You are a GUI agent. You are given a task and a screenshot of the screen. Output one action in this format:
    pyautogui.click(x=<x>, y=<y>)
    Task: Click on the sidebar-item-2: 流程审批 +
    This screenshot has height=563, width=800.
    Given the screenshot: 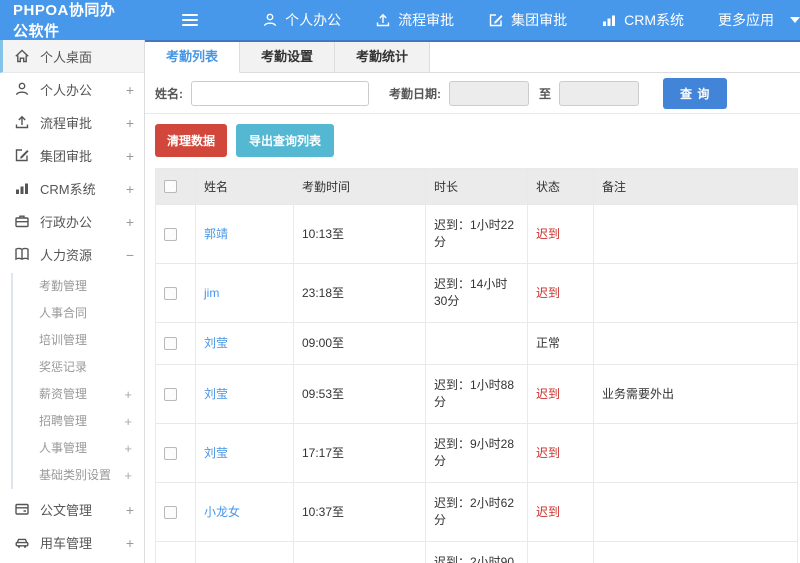 What is the action you would take?
    pyautogui.click(x=72, y=122)
    